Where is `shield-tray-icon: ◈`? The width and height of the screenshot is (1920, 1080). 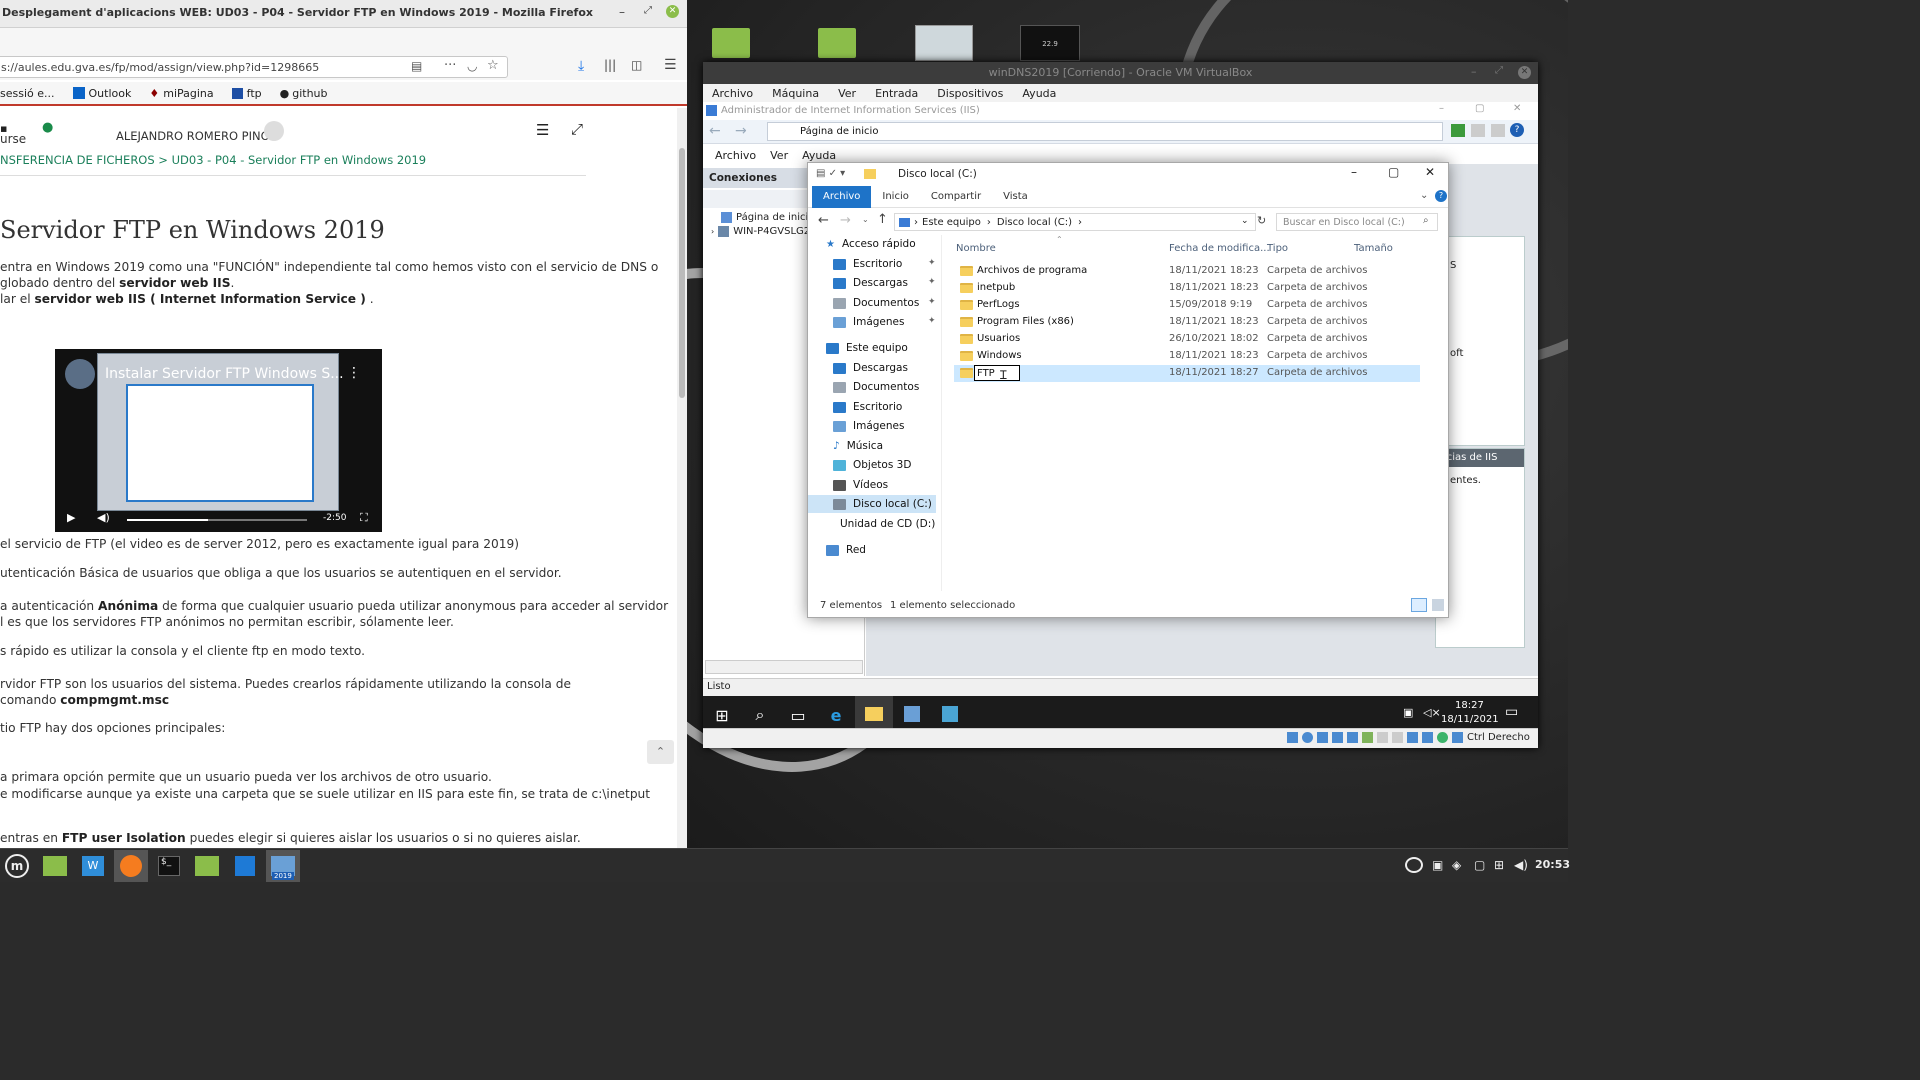
shield-tray-icon: ◈ is located at coordinates (1456, 865).